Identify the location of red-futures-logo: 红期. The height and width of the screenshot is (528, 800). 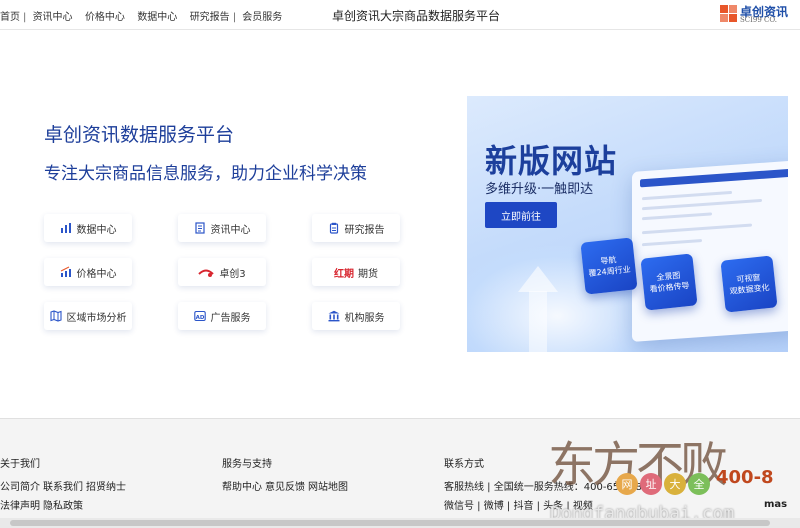
(344, 274).